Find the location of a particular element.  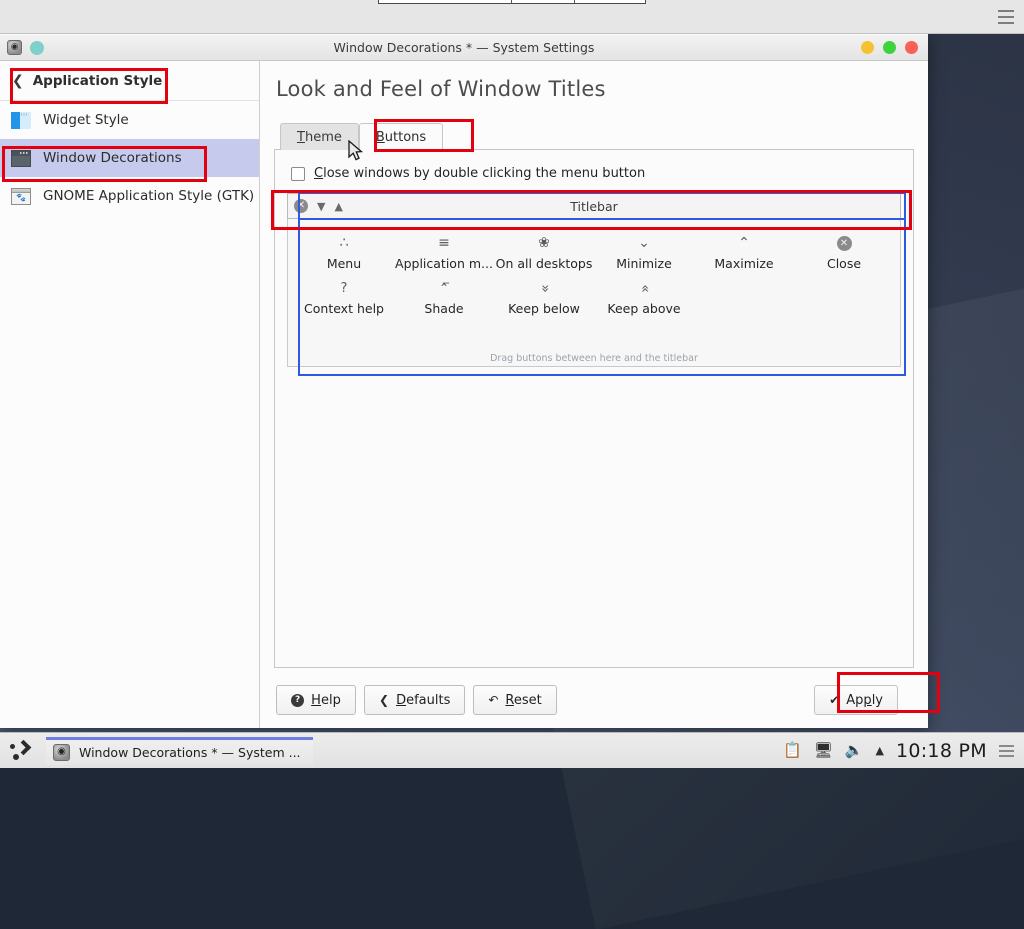

double-chevron-down-icon: » is located at coordinates (543, 288).